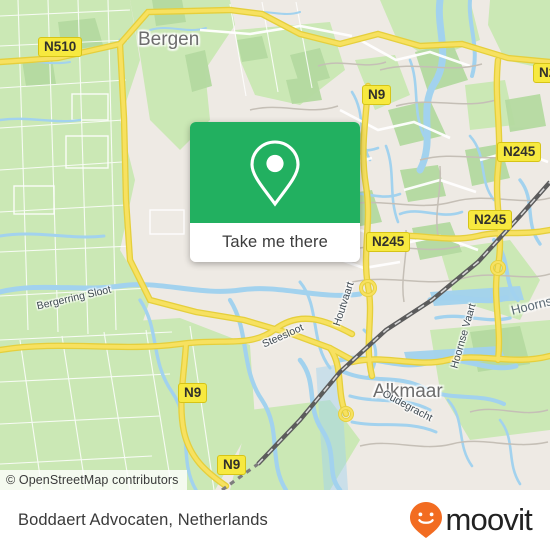  I want to click on card-action-area: Take me there, so click(275, 242).